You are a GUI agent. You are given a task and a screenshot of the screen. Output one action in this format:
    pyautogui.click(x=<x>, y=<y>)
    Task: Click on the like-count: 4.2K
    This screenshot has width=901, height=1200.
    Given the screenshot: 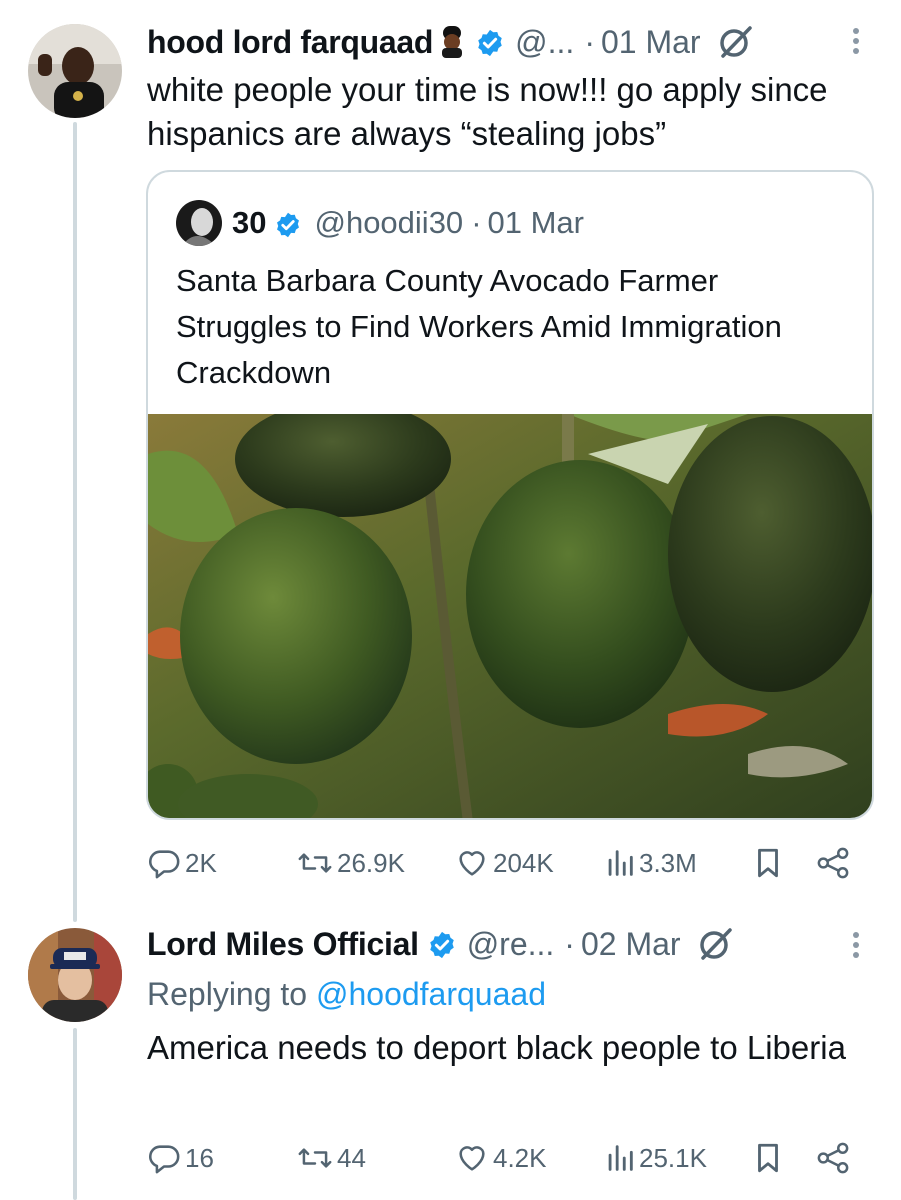 What is the action you would take?
    pyautogui.click(x=520, y=1157)
    